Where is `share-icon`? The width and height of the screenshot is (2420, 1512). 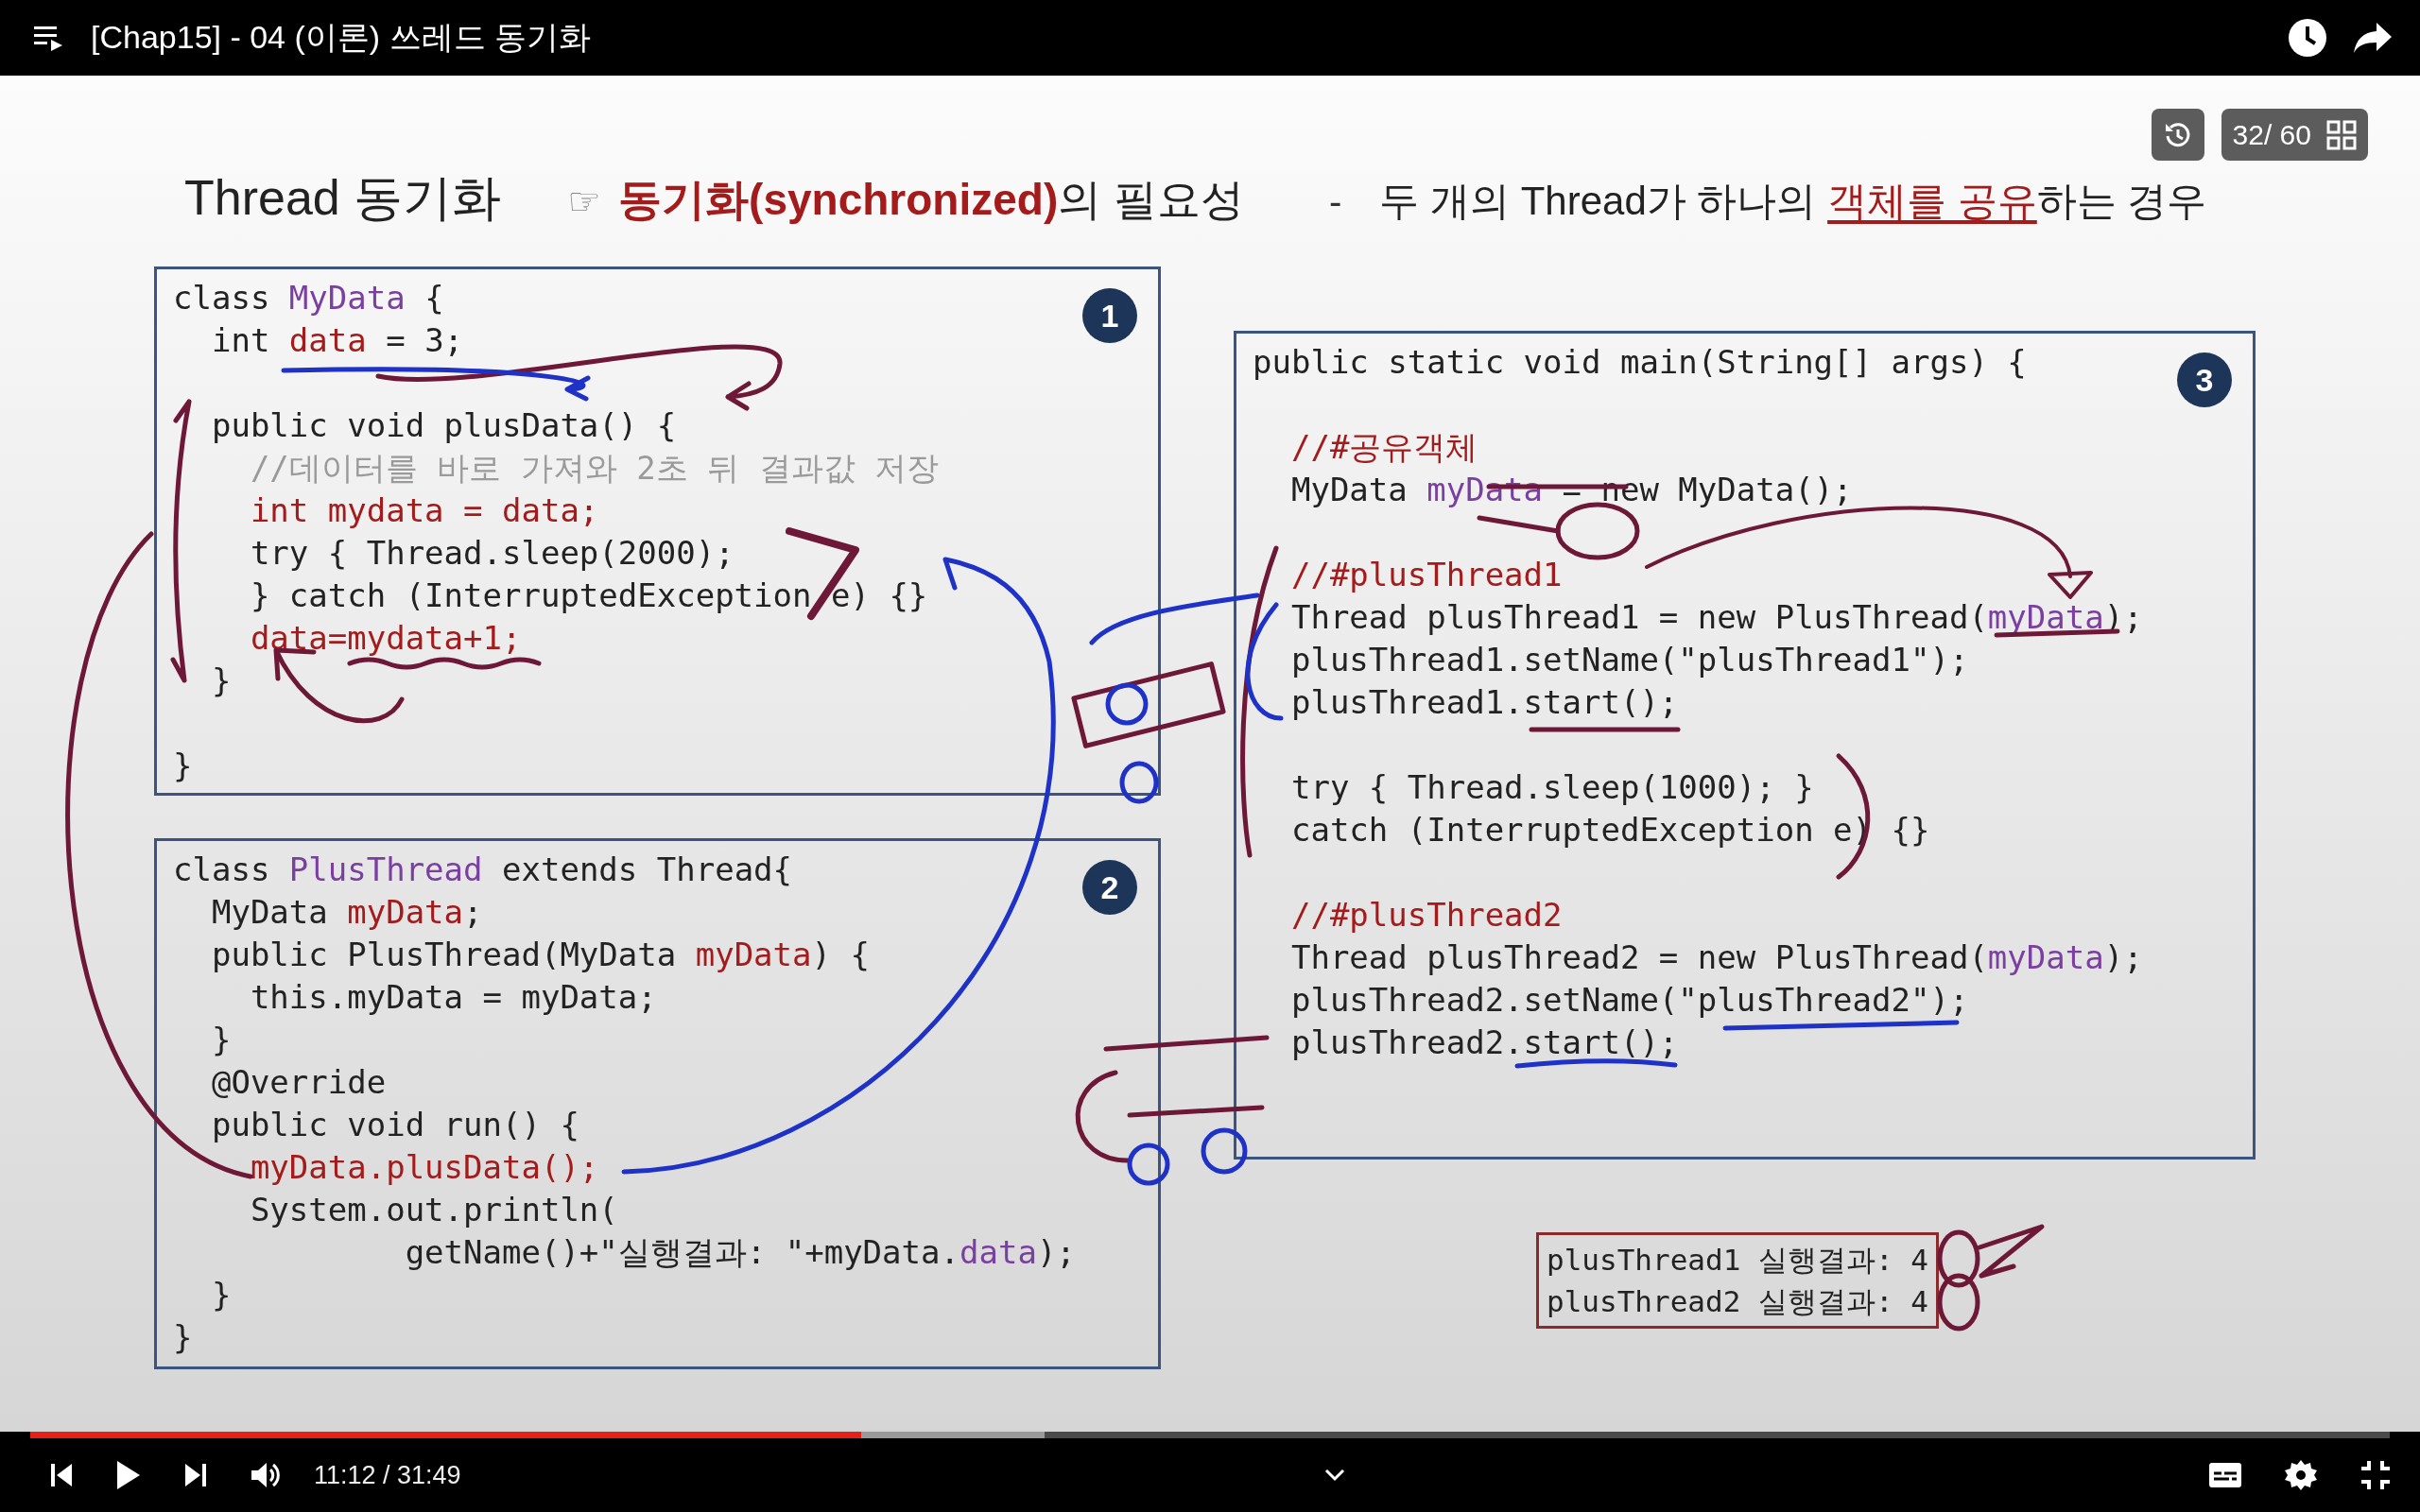
share-icon is located at coordinates (2373, 38).